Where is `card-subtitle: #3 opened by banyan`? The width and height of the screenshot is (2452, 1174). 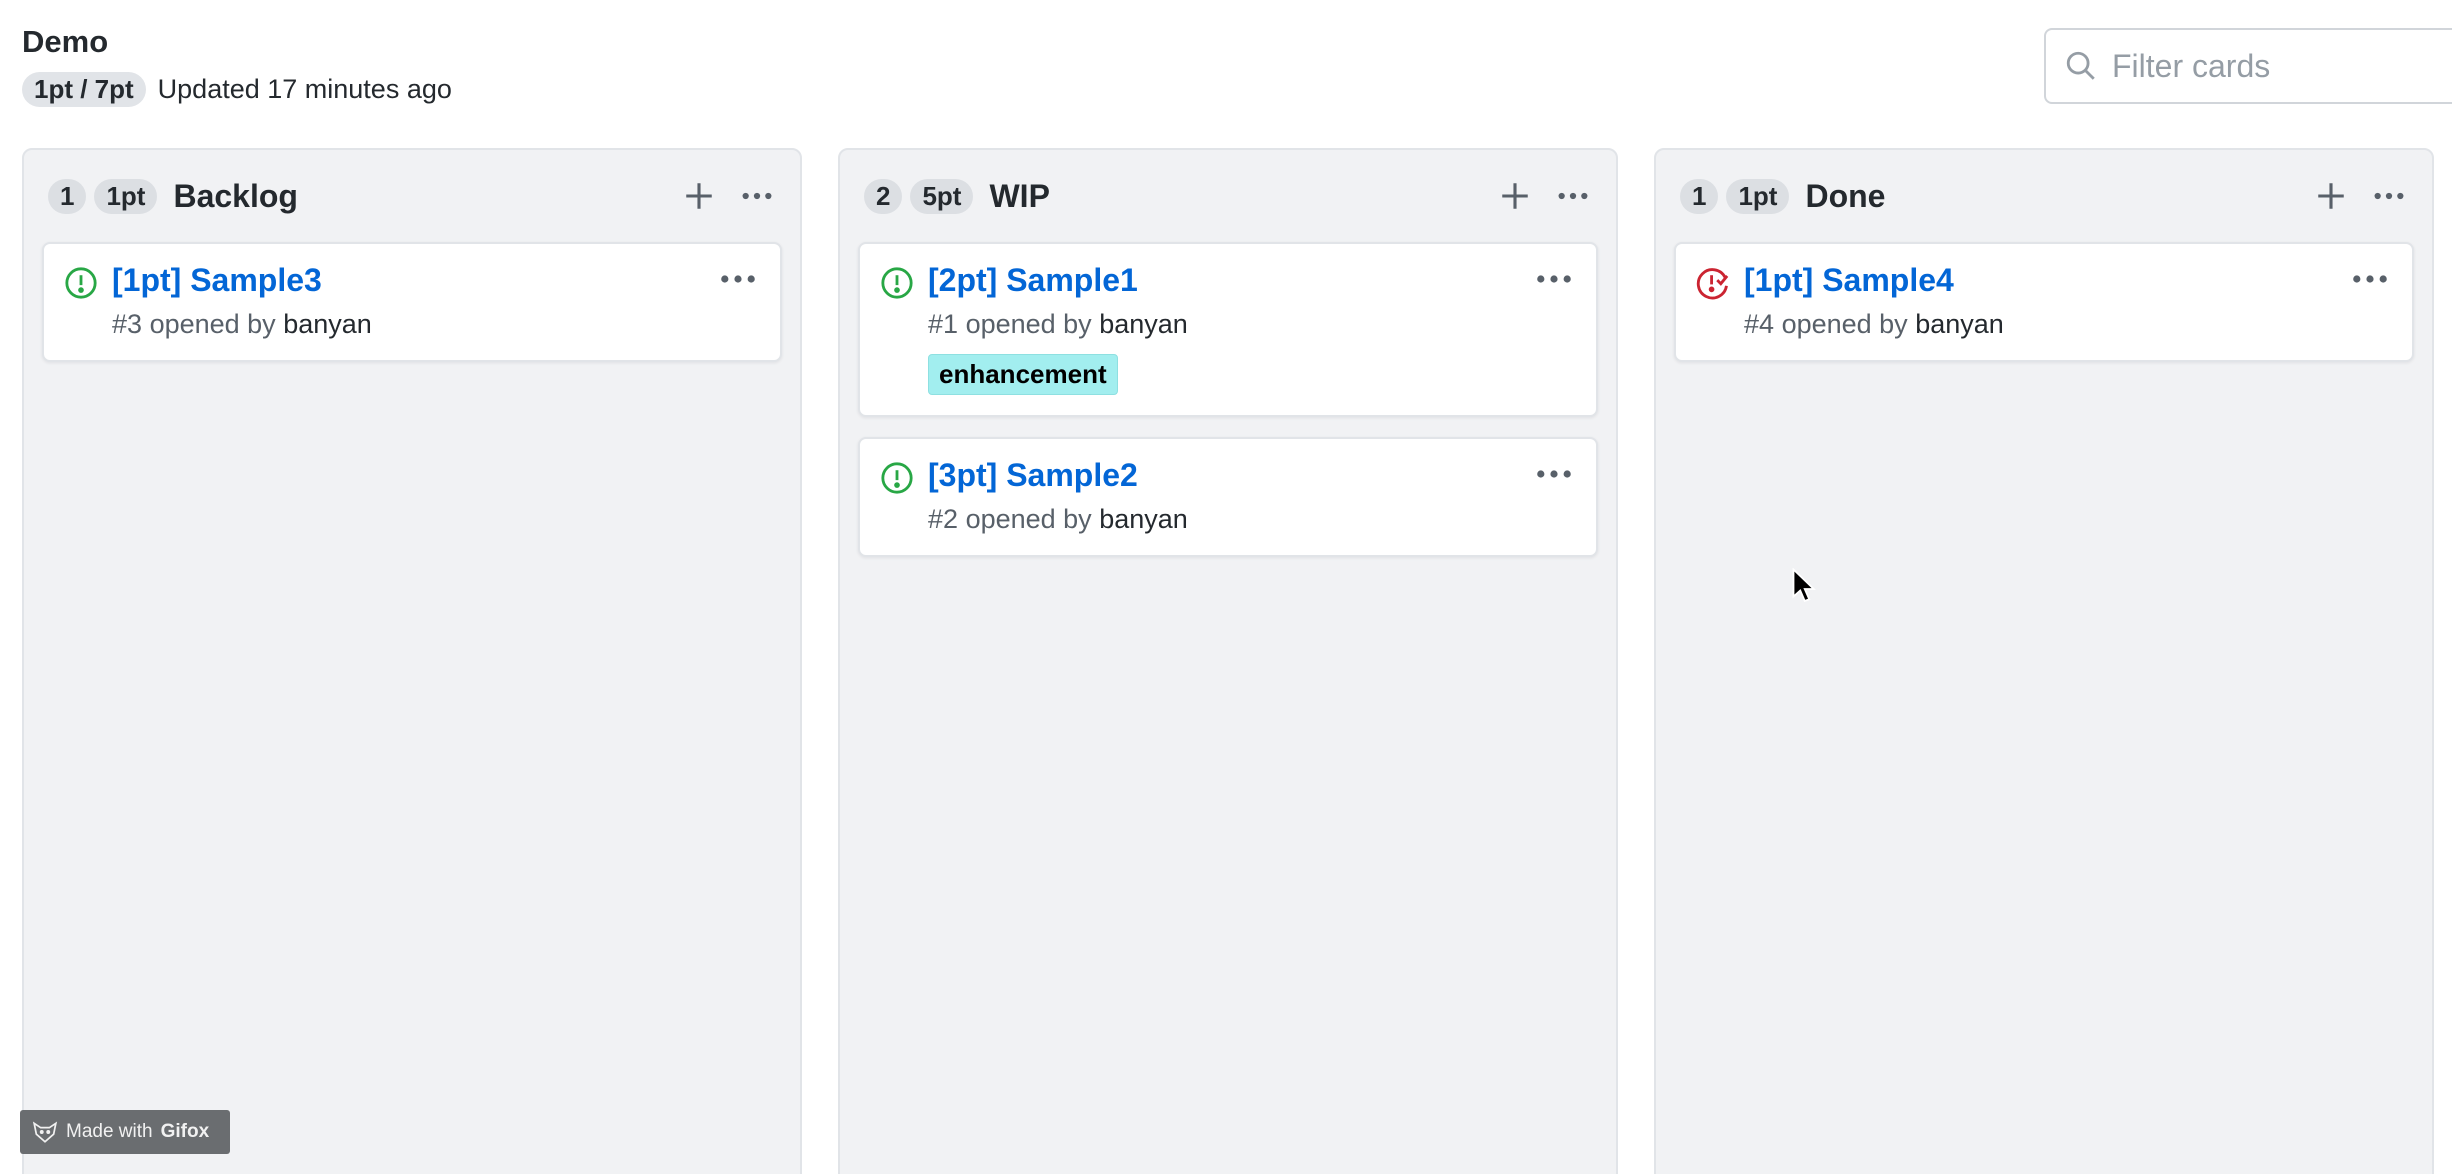
card-subtitle: #3 opened by banyan is located at coordinates (437, 324).